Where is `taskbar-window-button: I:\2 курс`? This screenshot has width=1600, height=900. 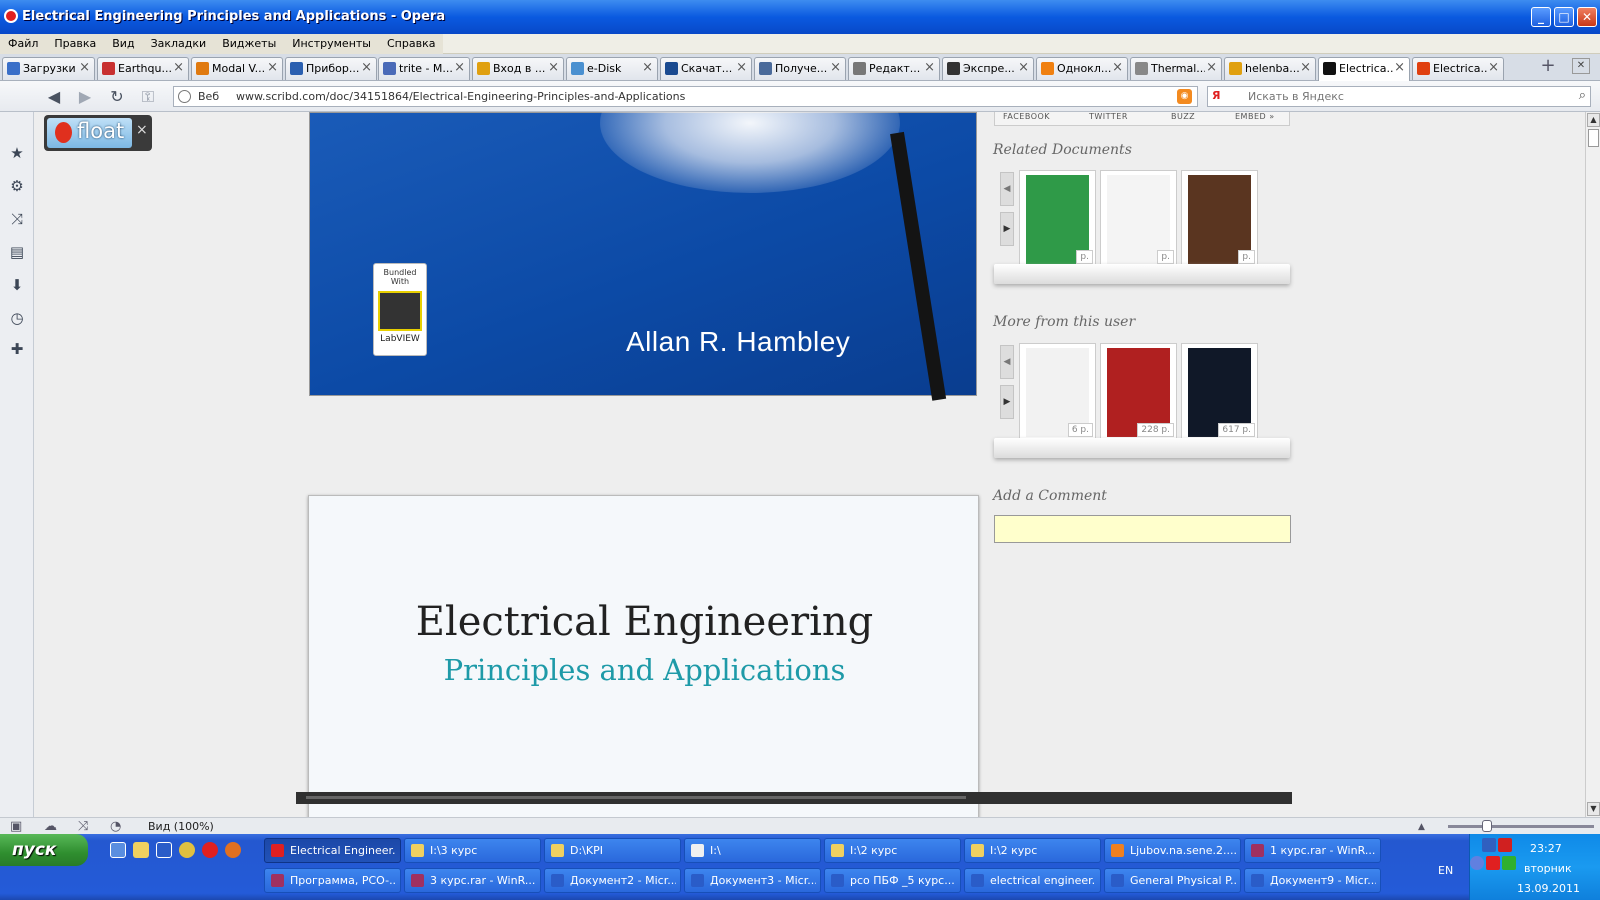
taskbar-window-button: I:\2 курс is located at coordinates (1032, 850).